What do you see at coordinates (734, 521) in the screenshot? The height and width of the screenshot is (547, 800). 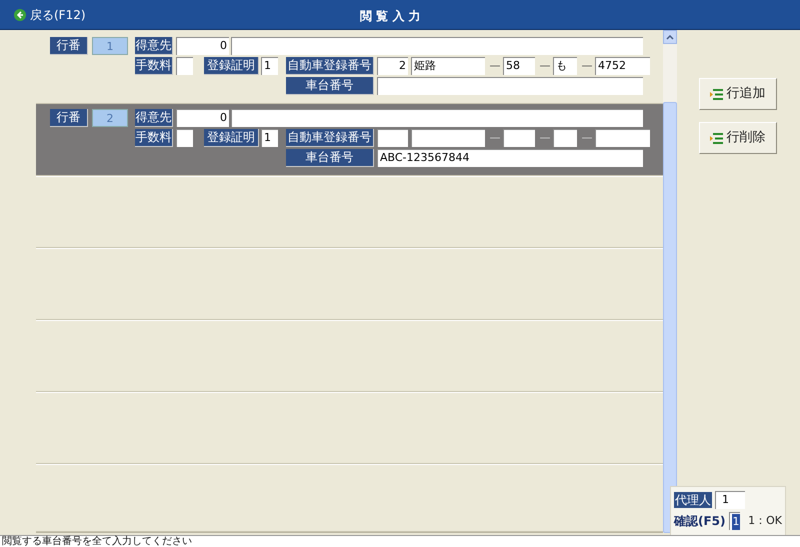 I see `confirm-field: 1` at bounding box center [734, 521].